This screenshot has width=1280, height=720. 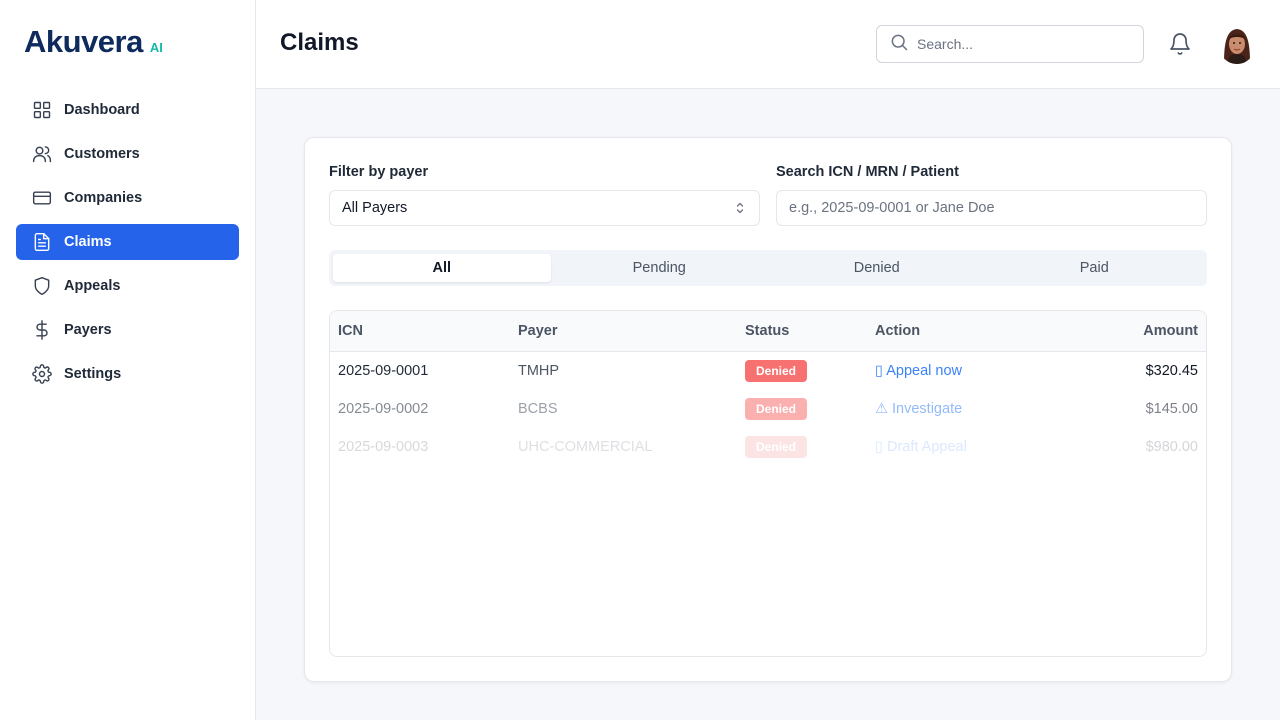 I want to click on payer-select-value: All Payers, so click(x=375, y=208).